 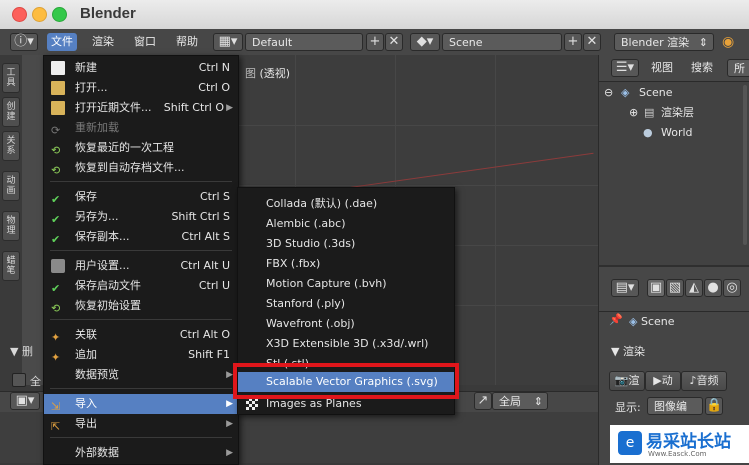 What do you see at coordinates (662, 68) in the screenshot?
I see `outliner-menu-view: 视图` at bounding box center [662, 68].